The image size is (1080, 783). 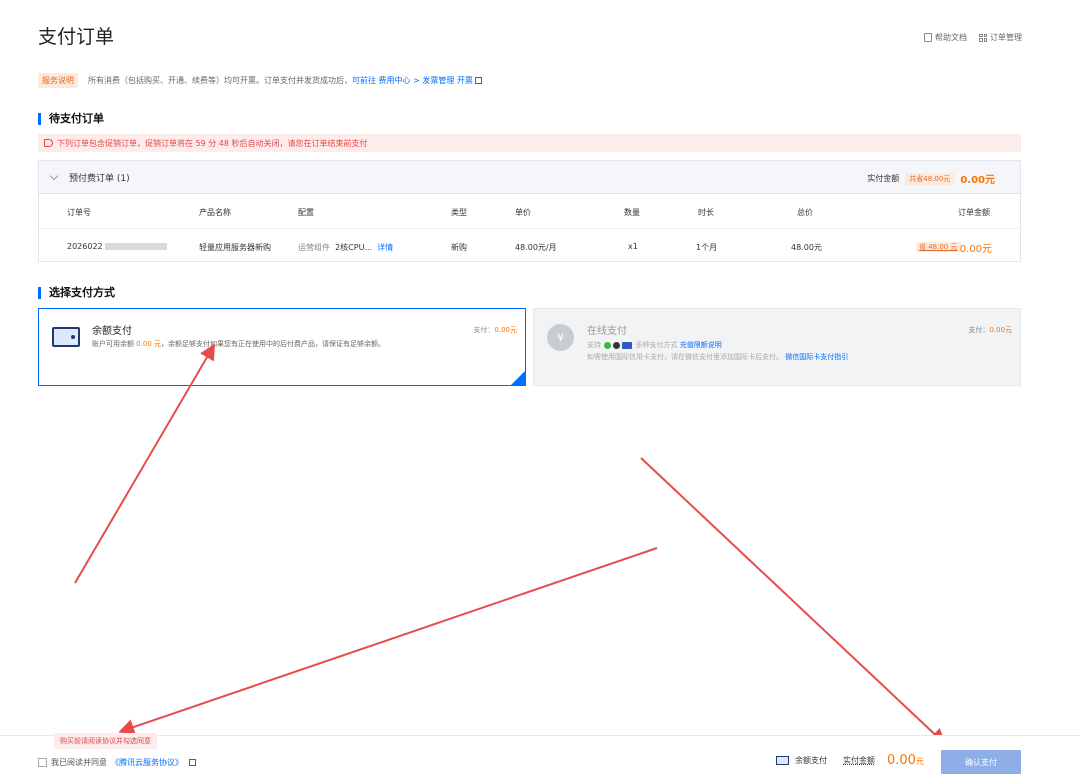 What do you see at coordinates (782, 760) in the screenshot?
I see `wallet-icon` at bounding box center [782, 760].